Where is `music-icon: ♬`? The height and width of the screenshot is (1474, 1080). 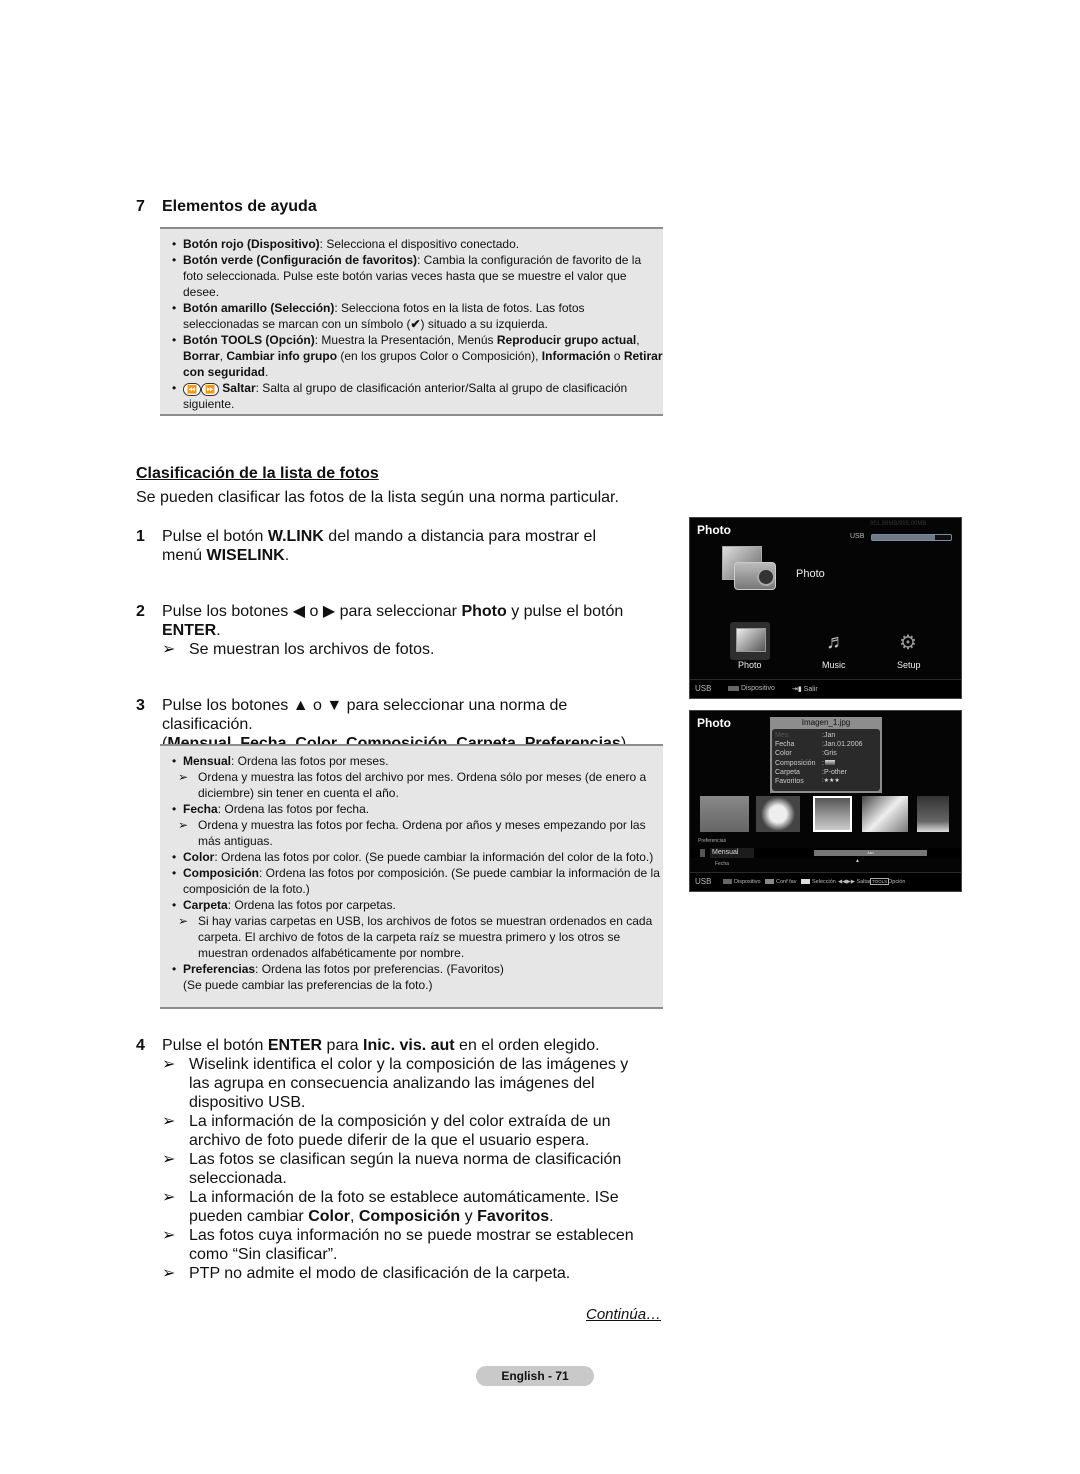 music-icon: ♬ is located at coordinates (836, 642).